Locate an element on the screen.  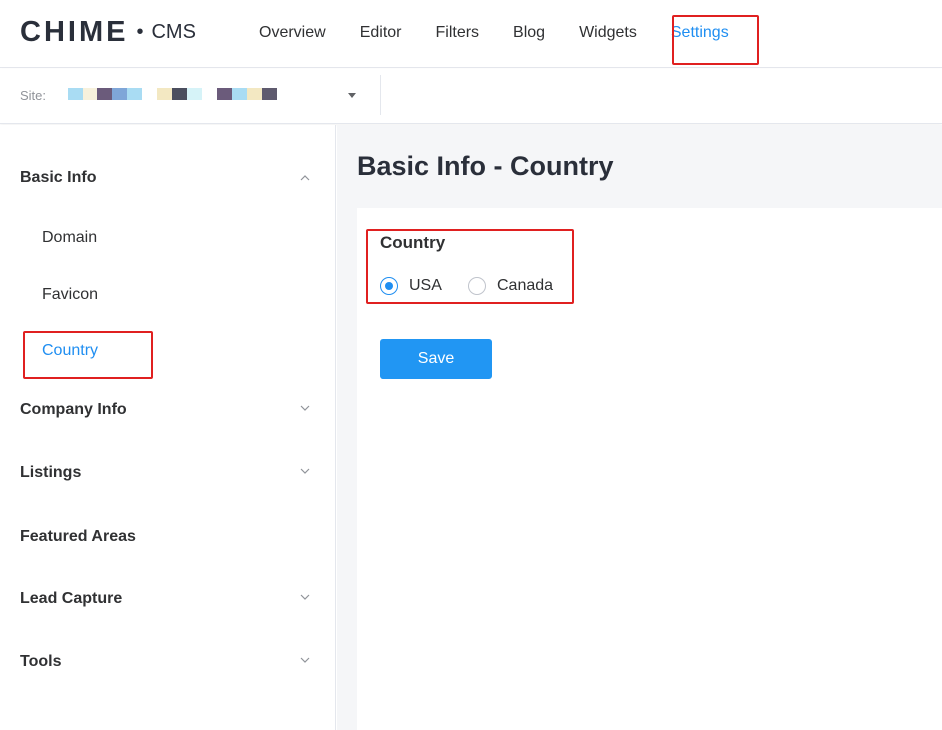
divider is located at coordinates (380, 95).